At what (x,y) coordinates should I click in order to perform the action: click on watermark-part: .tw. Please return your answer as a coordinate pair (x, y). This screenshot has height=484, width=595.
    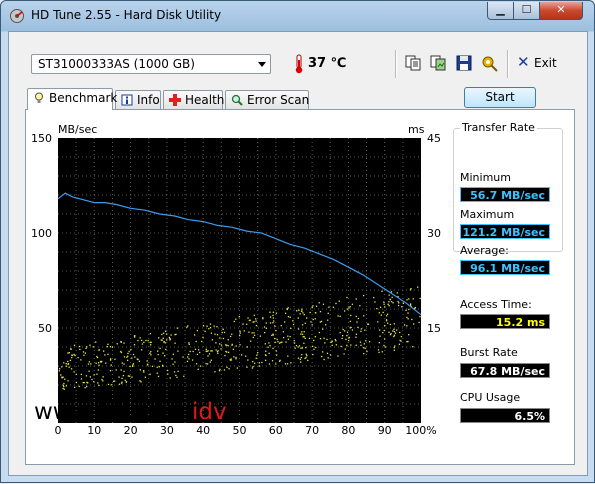
    Looking at the image, I should click on (242, 412).